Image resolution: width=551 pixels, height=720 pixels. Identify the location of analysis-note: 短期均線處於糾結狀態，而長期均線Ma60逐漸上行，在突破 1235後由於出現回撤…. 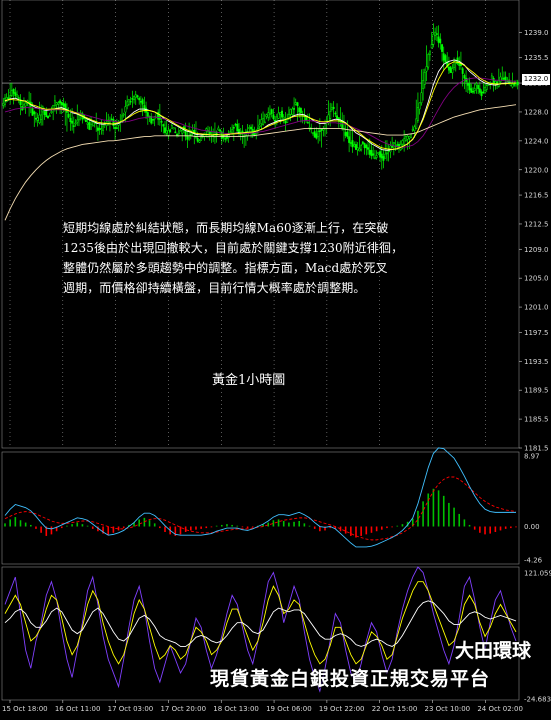
(273, 258).